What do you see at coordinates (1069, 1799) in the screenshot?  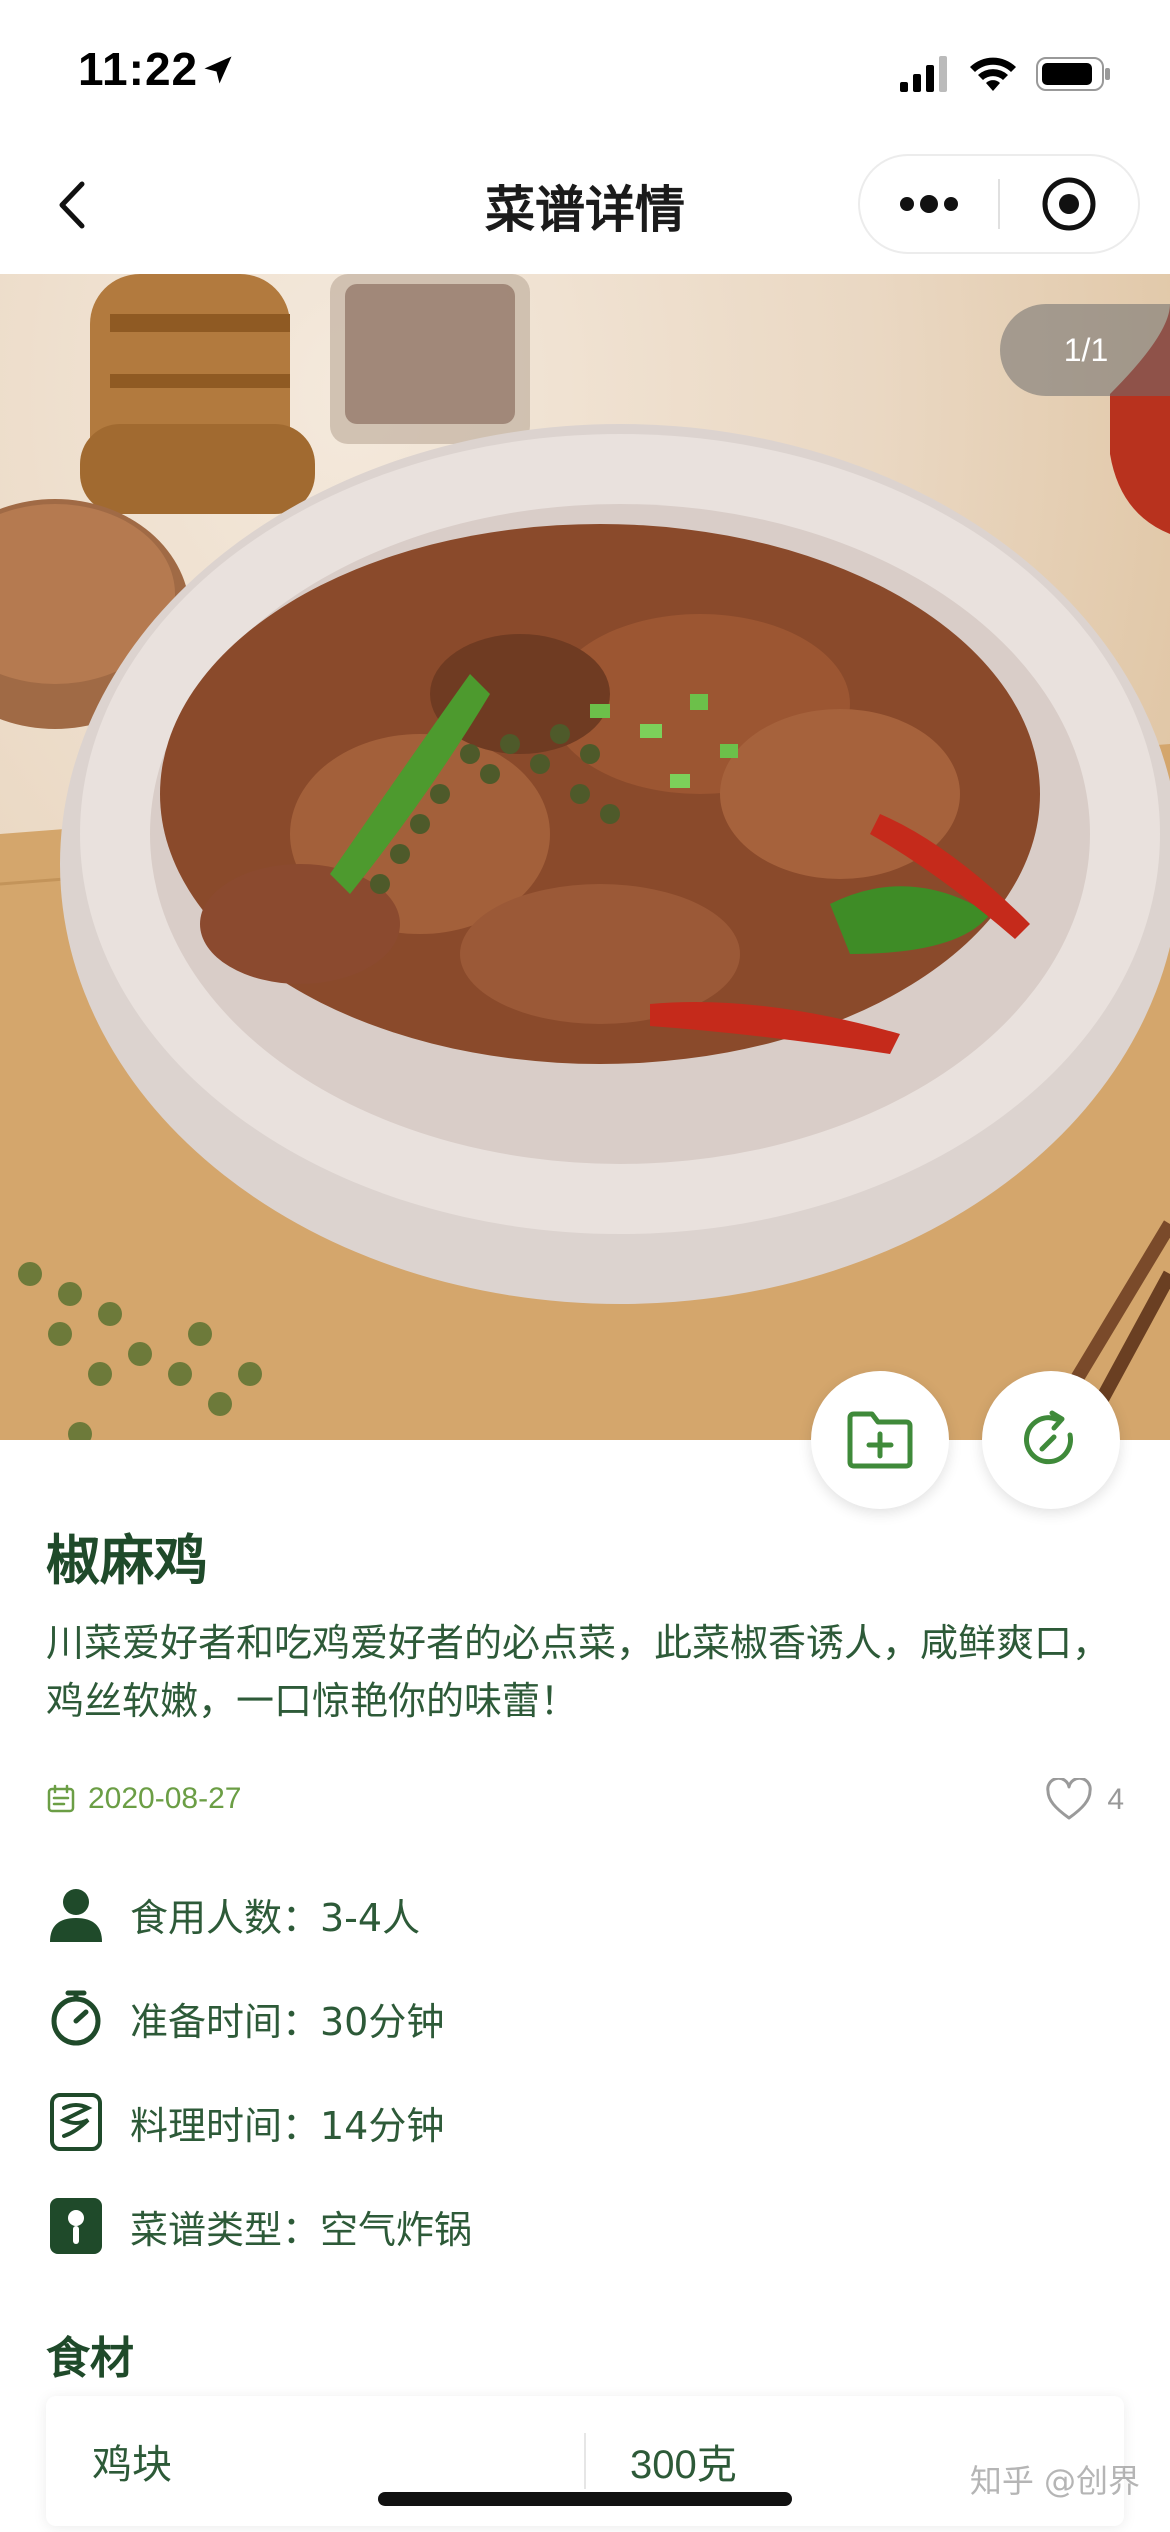 I see `heart-icon` at bounding box center [1069, 1799].